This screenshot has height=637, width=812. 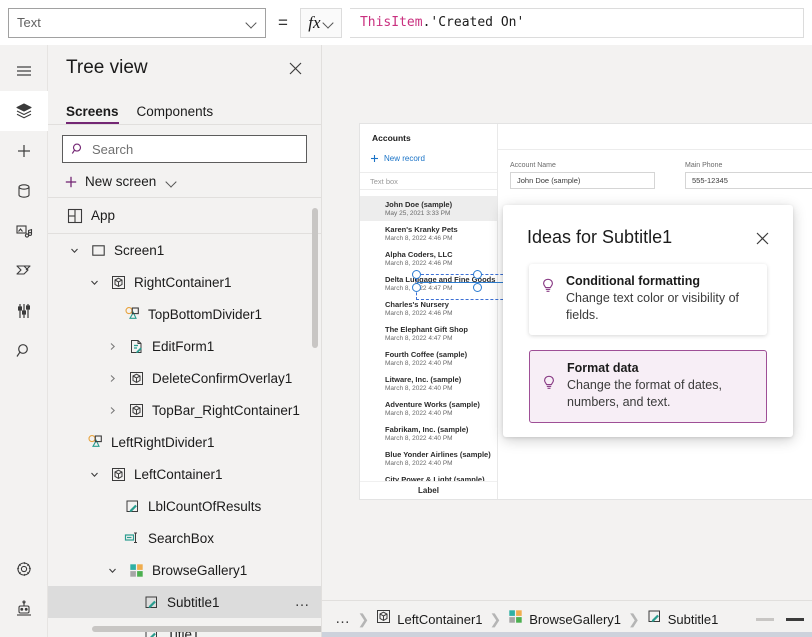 I want to click on tree-item-leftrightdivider1: LeftRightDivider1, so click(x=184, y=442).